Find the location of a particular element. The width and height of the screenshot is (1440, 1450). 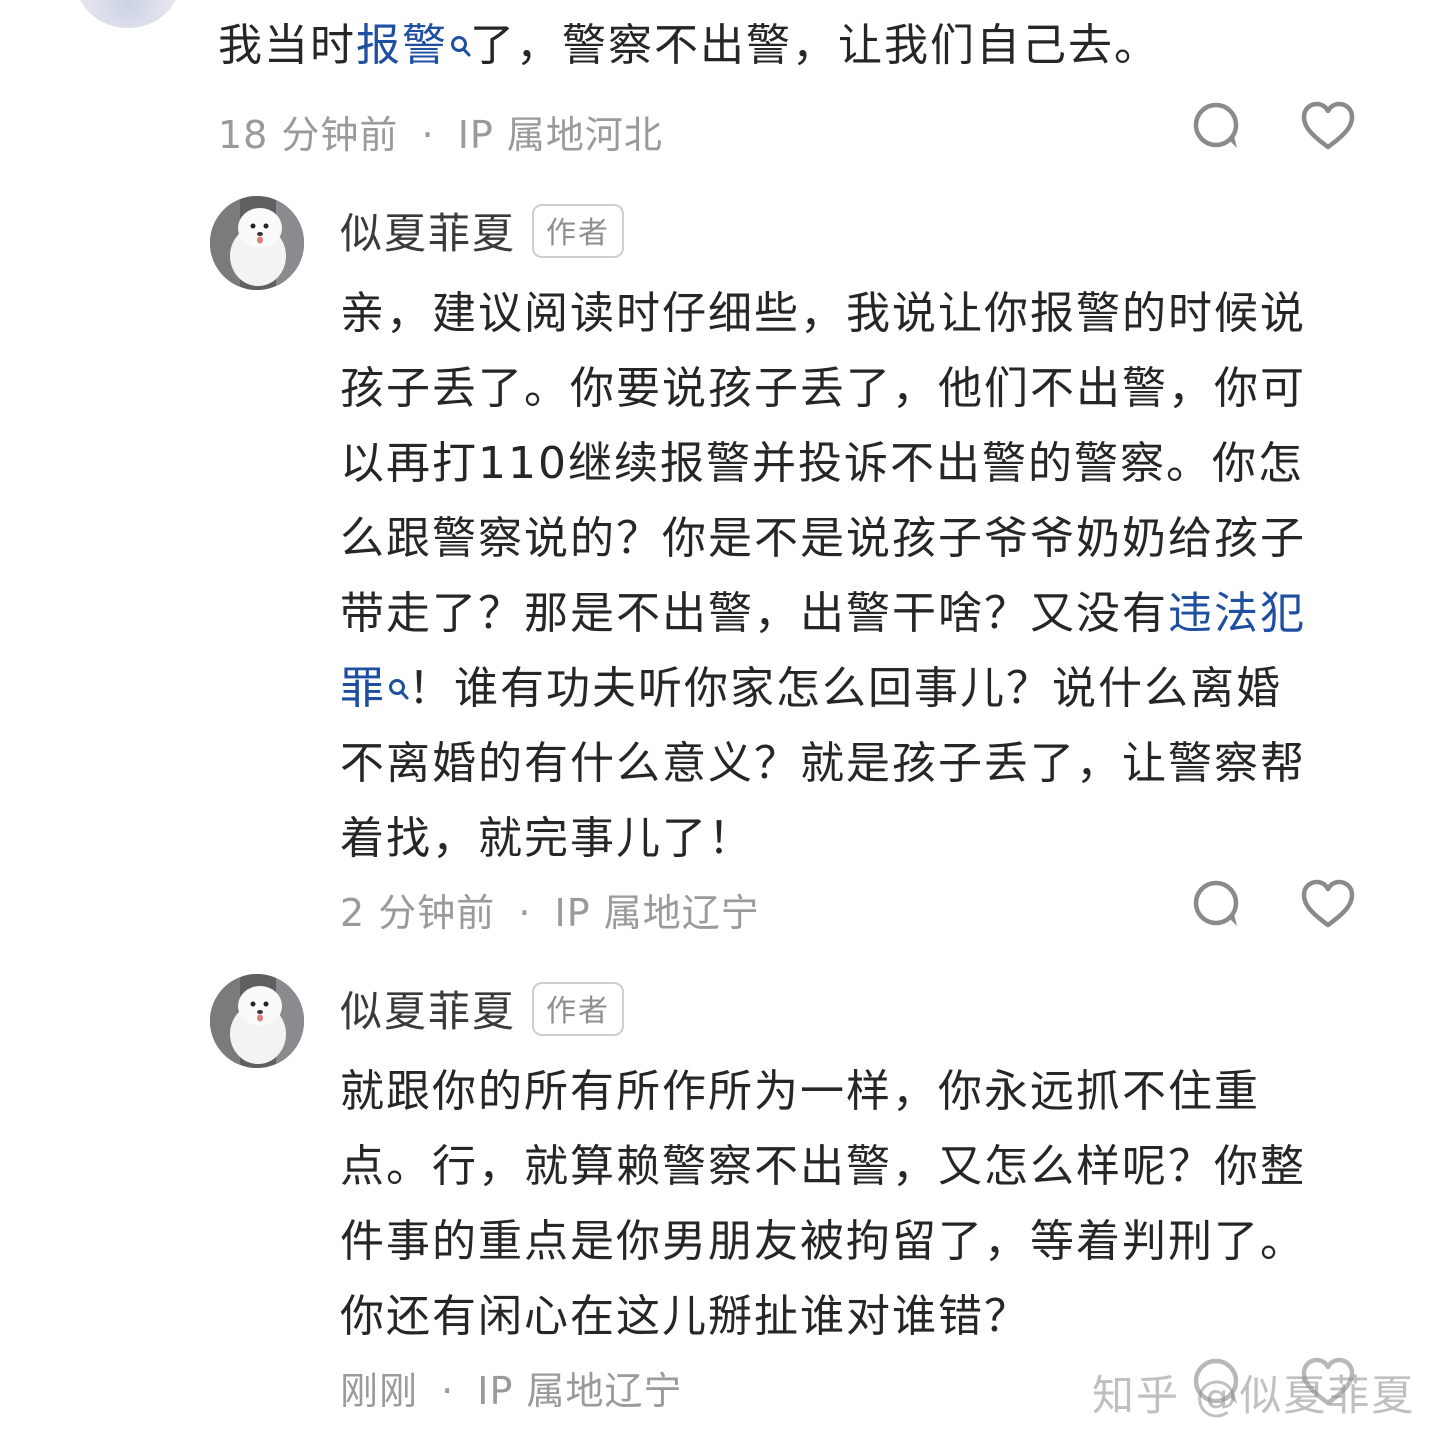

reply-line: 你还有闲心在这儿掰扯谁对谁错？ is located at coordinates (685, 1316).